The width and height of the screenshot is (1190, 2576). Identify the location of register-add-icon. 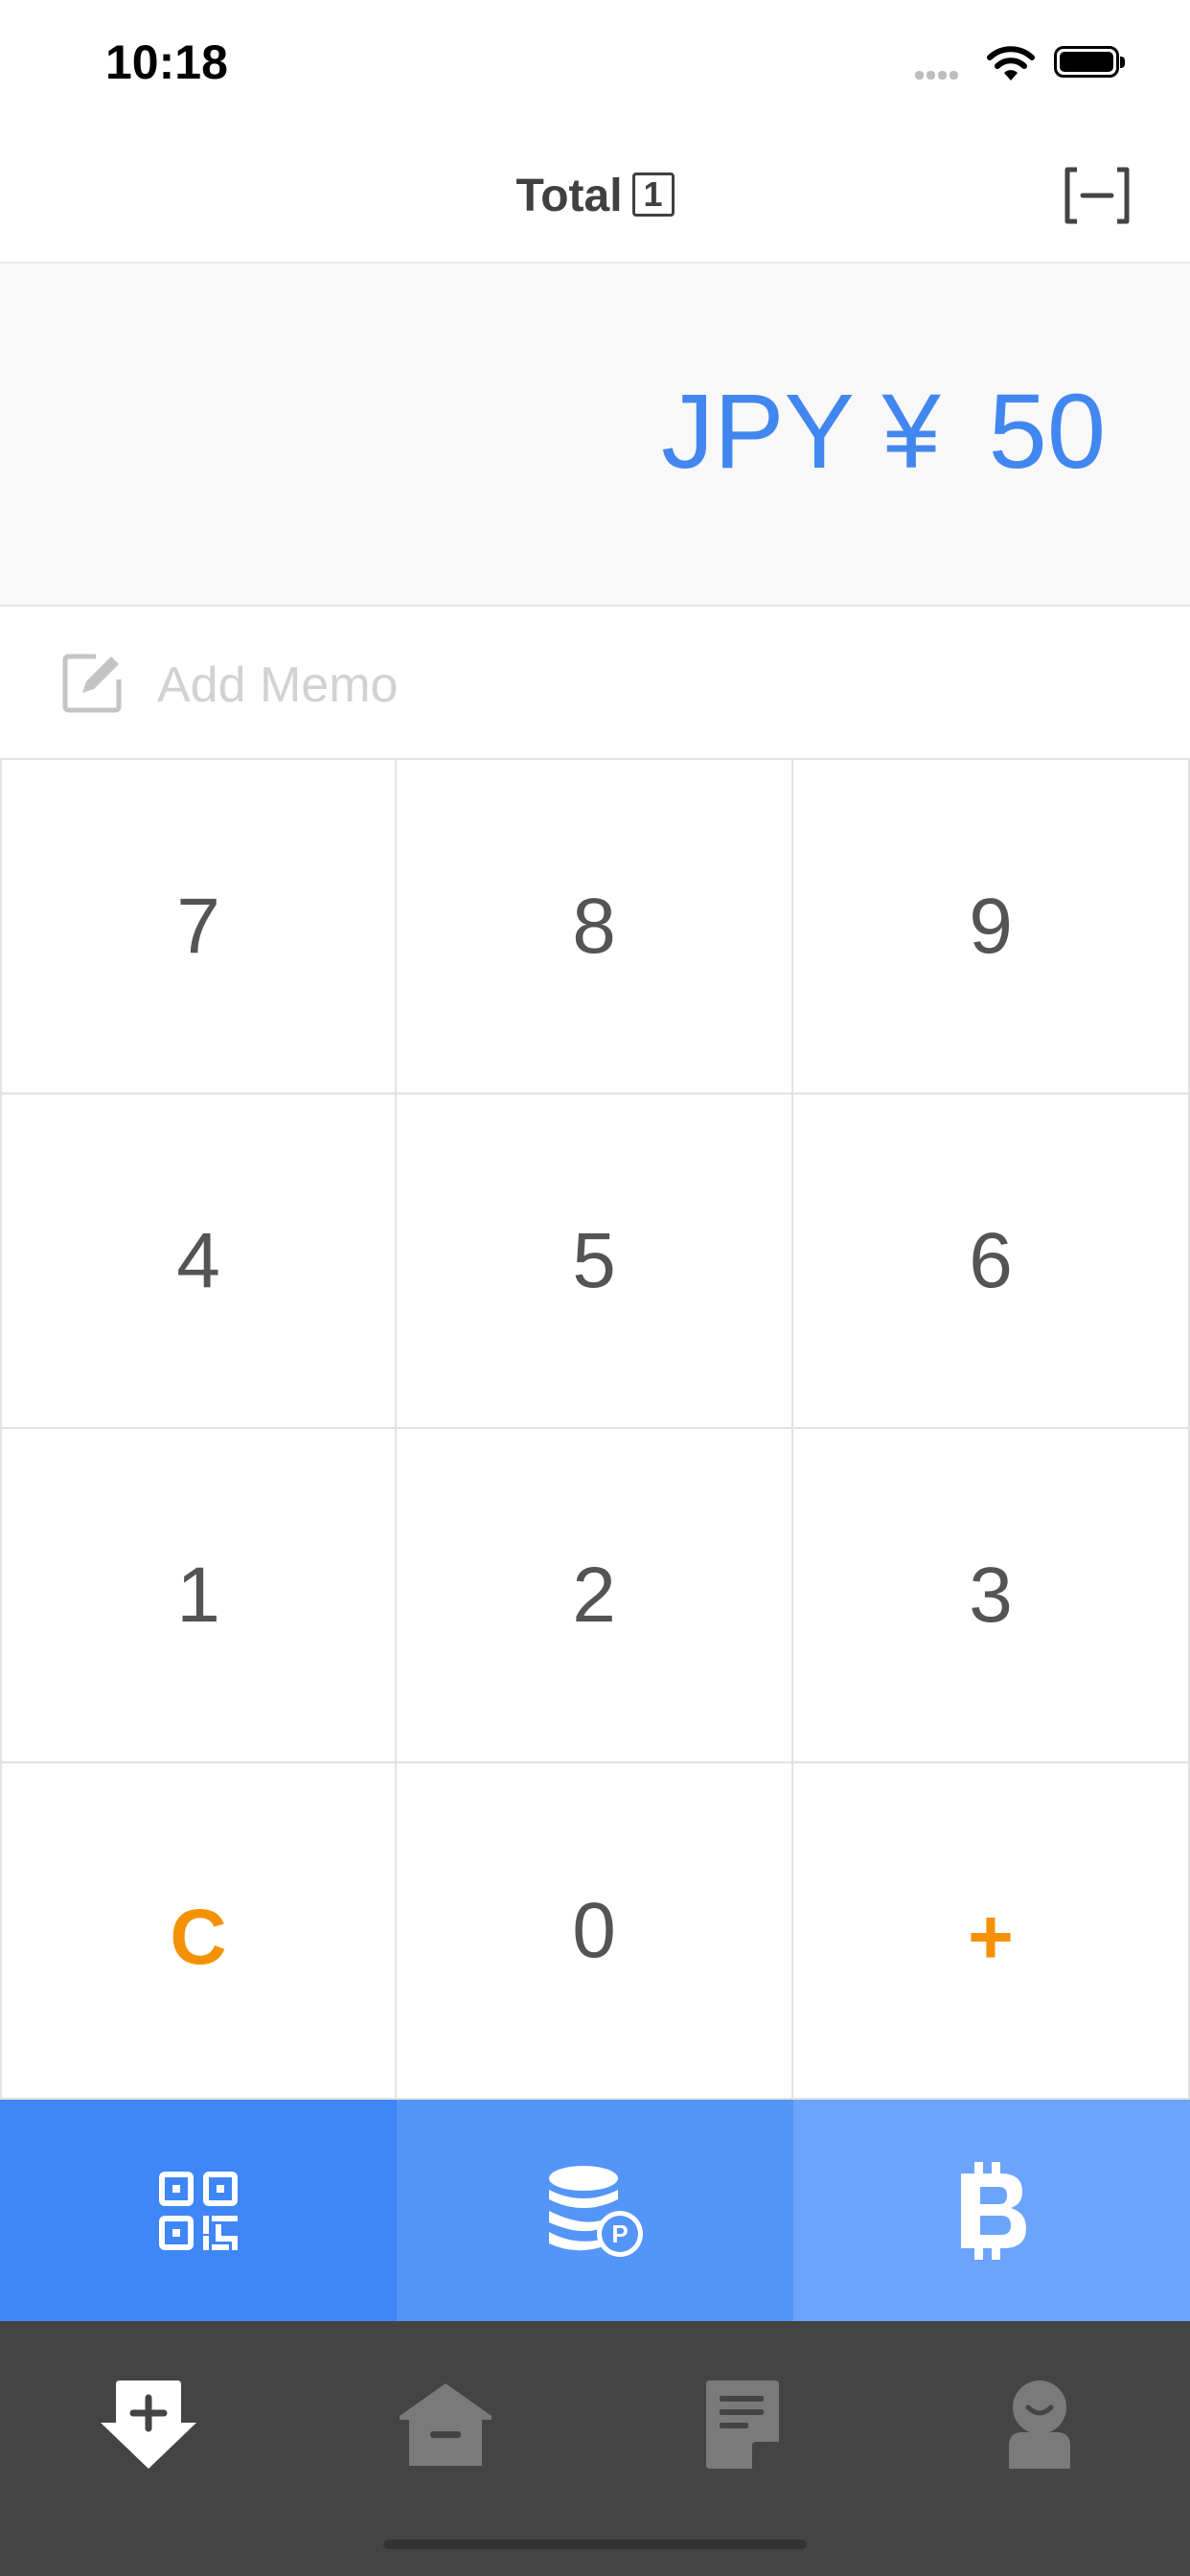
(148, 2424).